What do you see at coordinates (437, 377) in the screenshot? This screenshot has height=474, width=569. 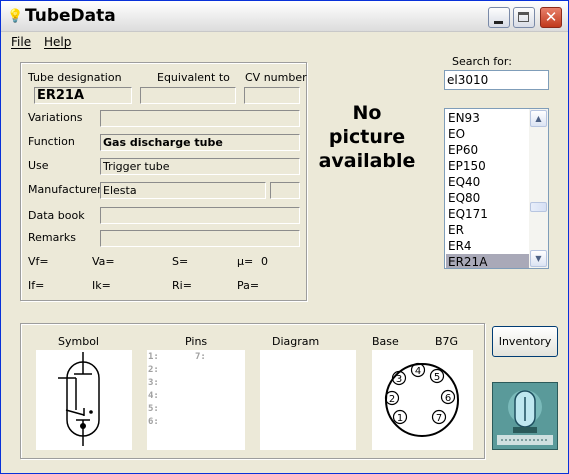 I see `base-pin-5: 5` at bounding box center [437, 377].